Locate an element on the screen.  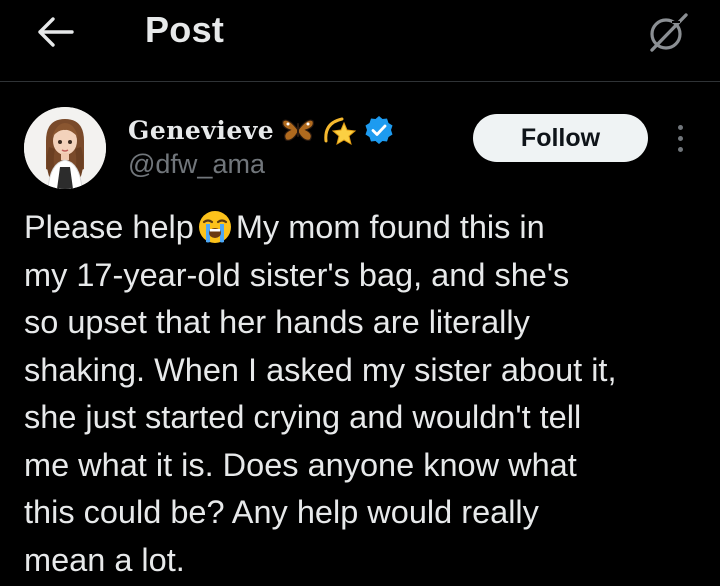
post-line: me what it is. Does anyone know what is located at coordinates (300, 464).